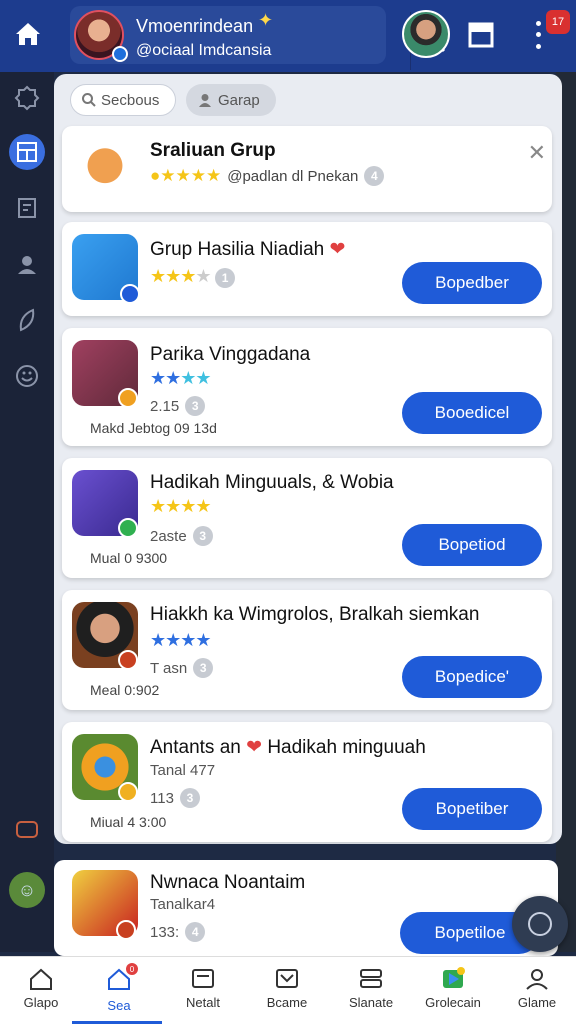  What do you see at coordinates (129, 558) in the screenshot?
I see `card-footer: Mual 0 9300` at bounding box center [129, 558].